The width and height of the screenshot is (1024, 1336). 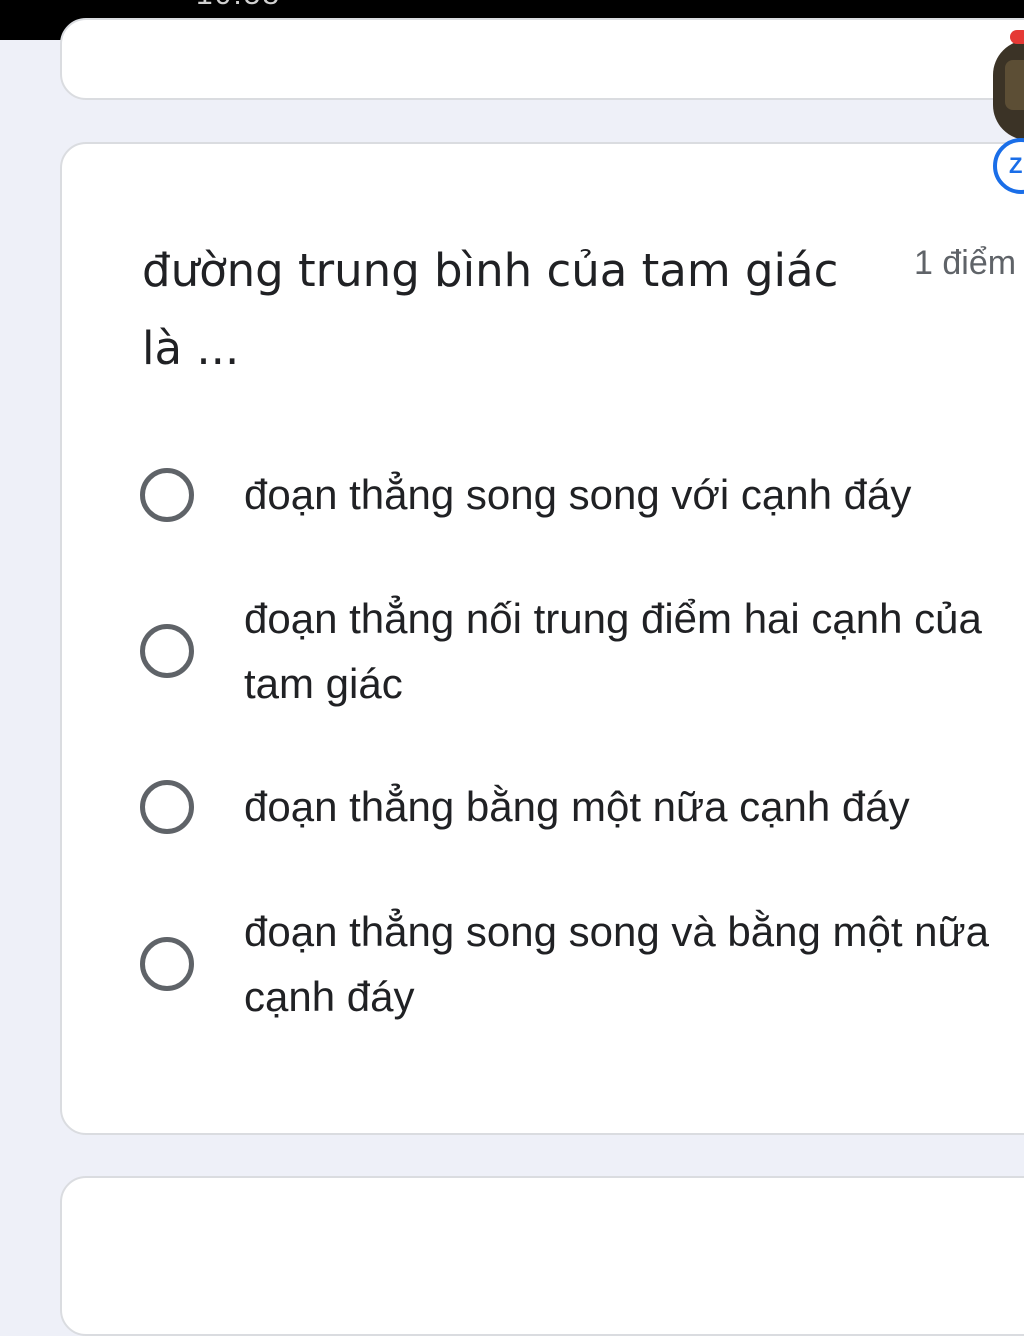 I want to click on previous-question-card, so click(x=542, y=59).